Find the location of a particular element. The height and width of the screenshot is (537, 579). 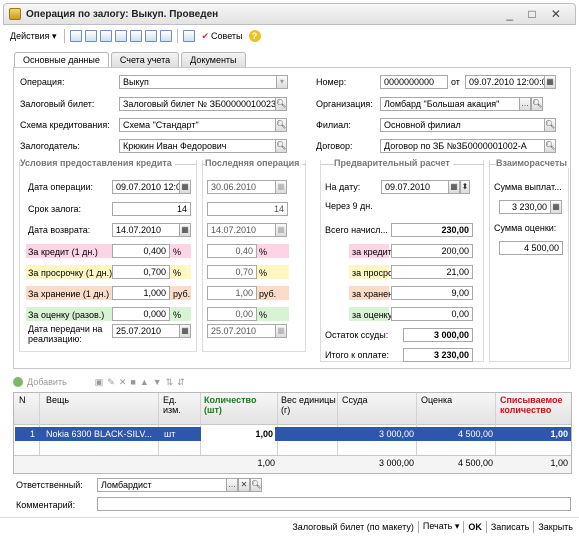

tips-button: ✔ Советы is located at coordinates (221, 36).